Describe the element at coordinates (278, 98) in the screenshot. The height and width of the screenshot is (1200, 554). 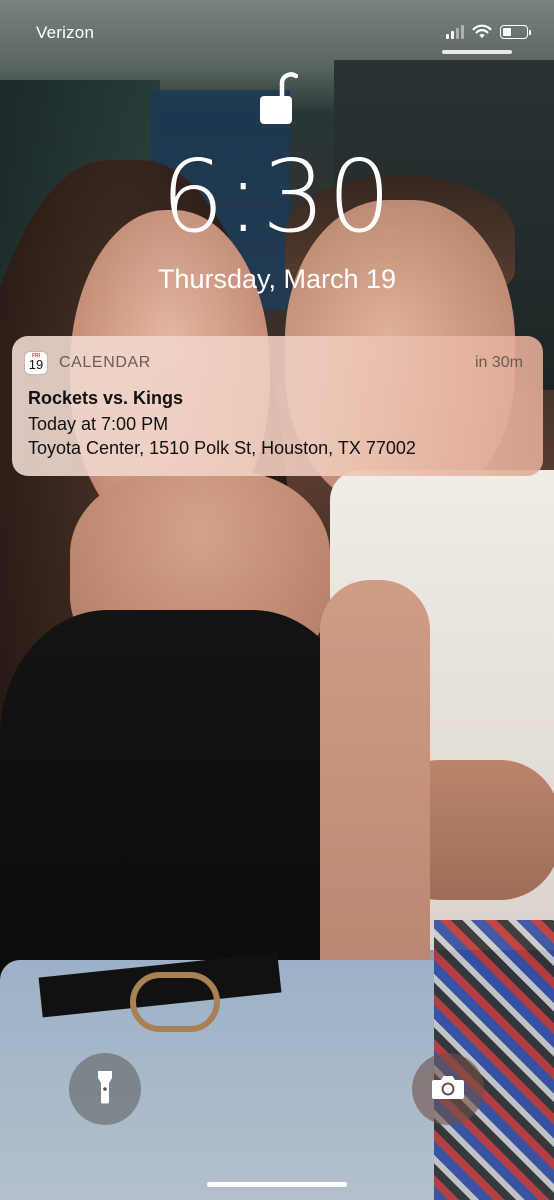
I see `unlocked-padlock-icon` at that location.